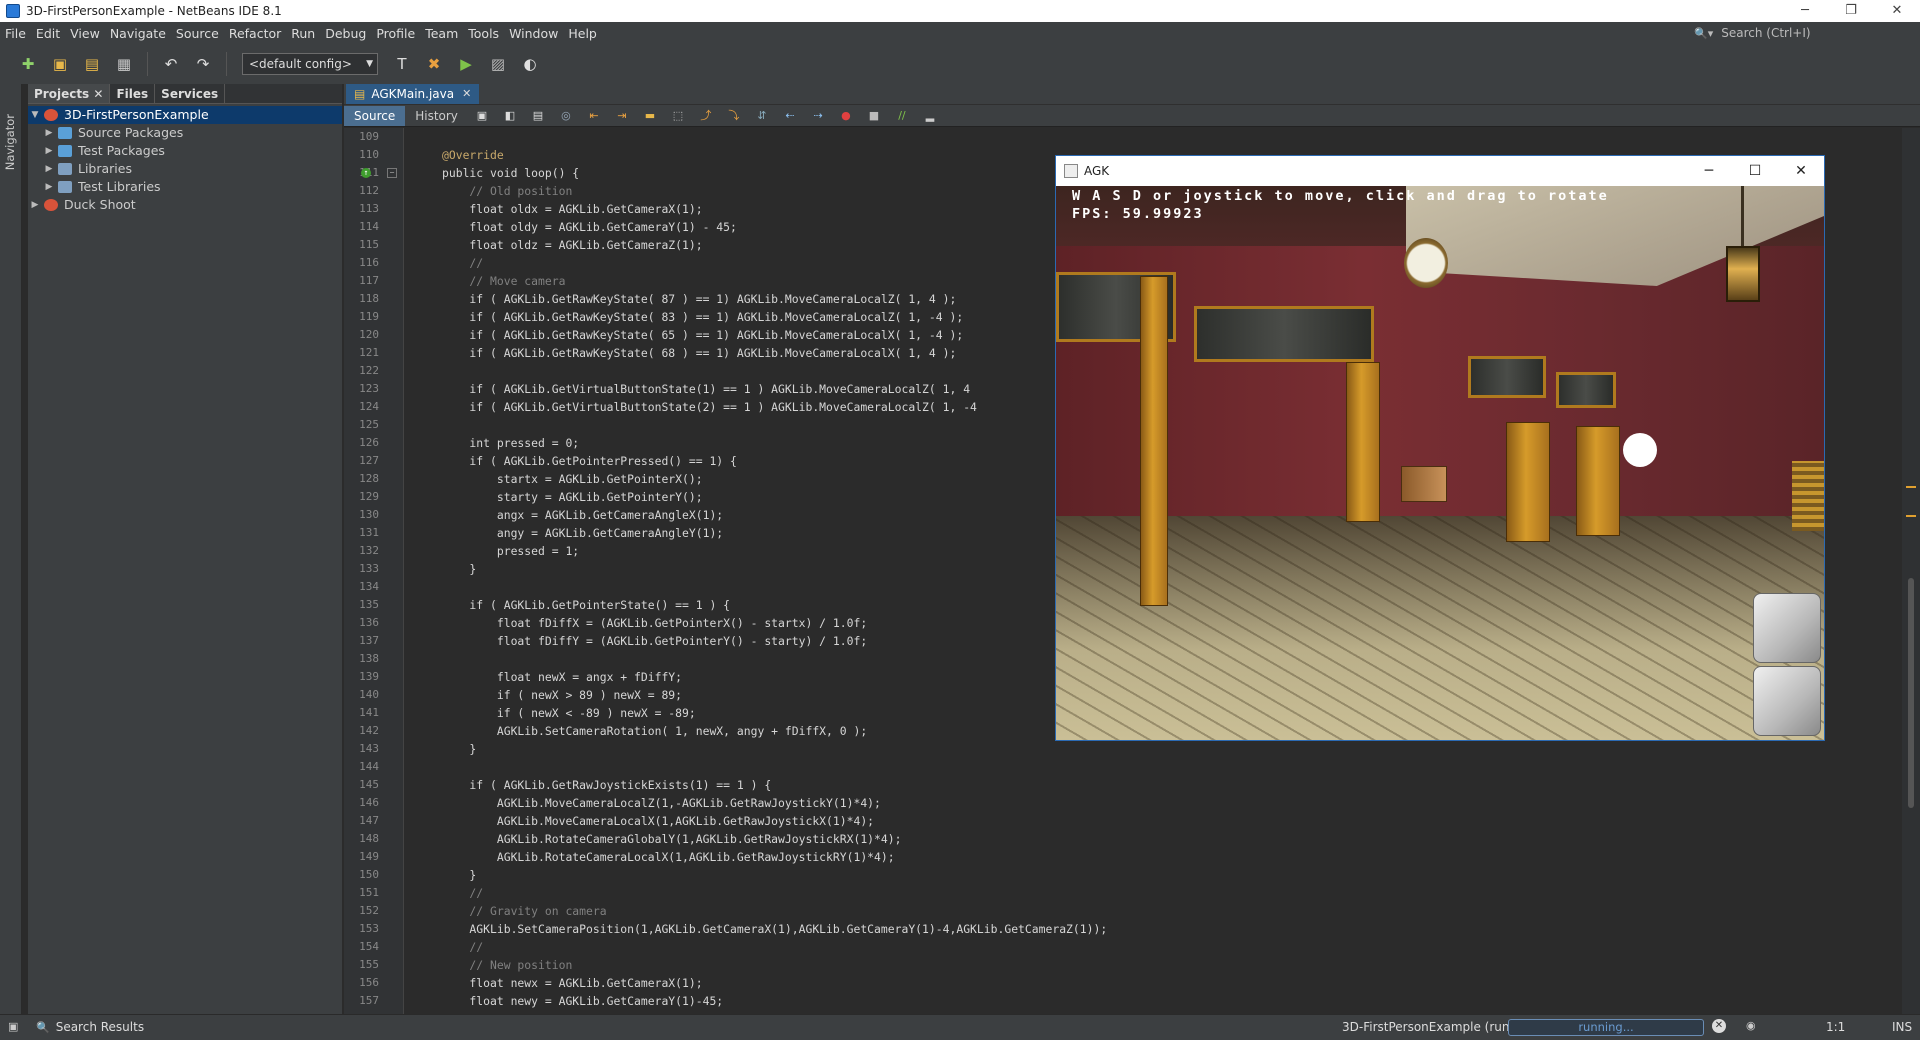 The height and width of the screenshot is (1040, 1920). I want to click on close-icon: ✕, so click(98, 94).